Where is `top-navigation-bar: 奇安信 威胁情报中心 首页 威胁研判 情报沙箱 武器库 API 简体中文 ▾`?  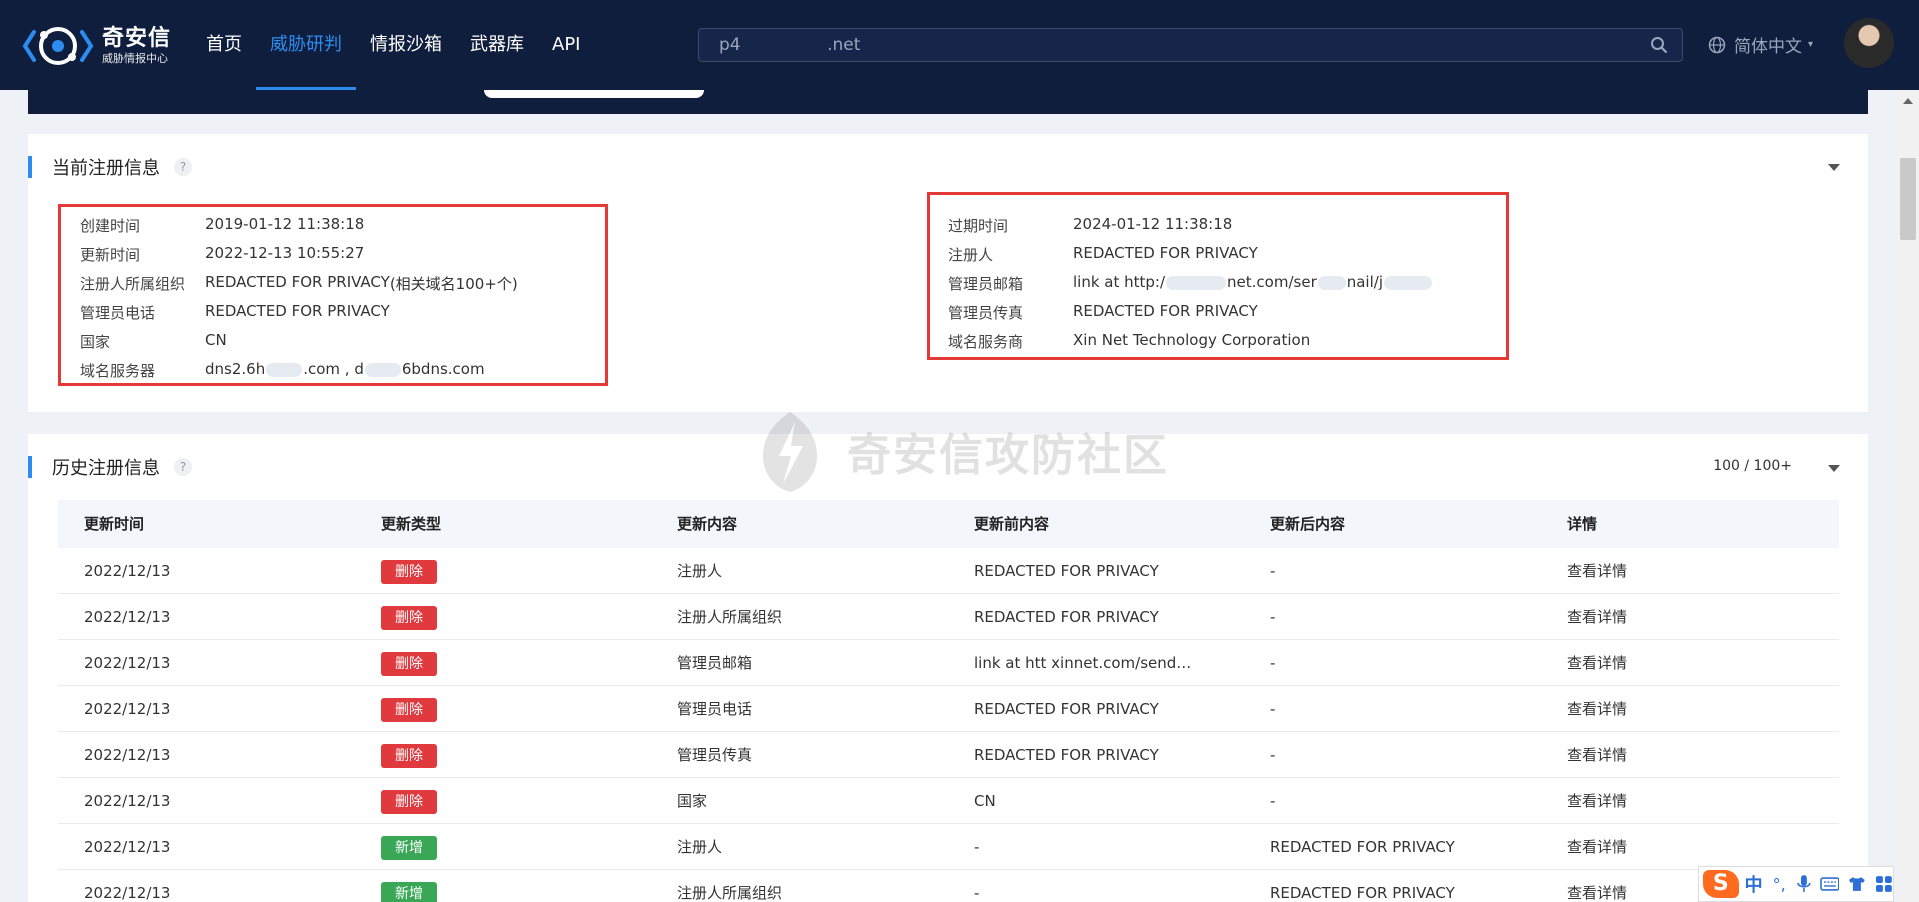
top-navigation-bar: 奇安信 威胁情报中心 首页 威胁研判 情报沙箱 武器库 API 简体中文 ▾ is located at coordinates (959, 45).